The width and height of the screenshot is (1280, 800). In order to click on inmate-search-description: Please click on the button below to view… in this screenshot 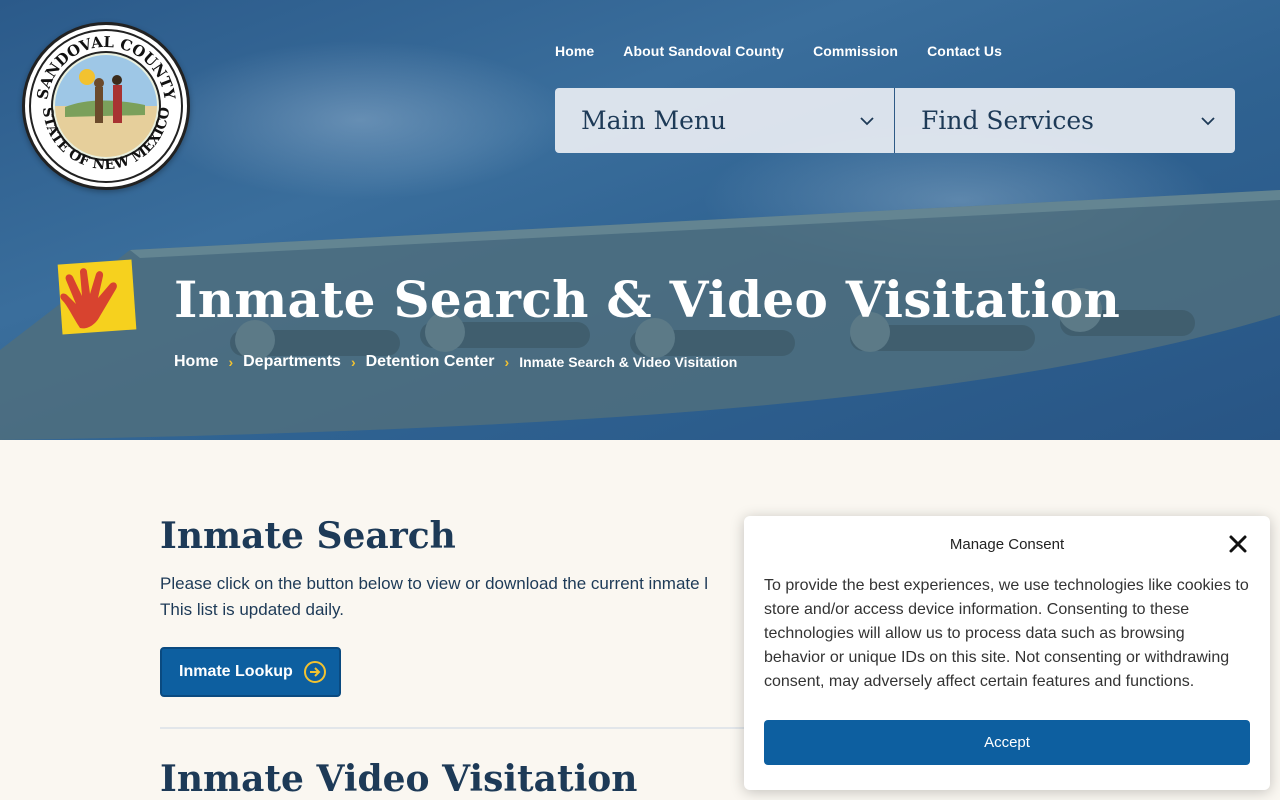, I will do `click(460, 597)`.